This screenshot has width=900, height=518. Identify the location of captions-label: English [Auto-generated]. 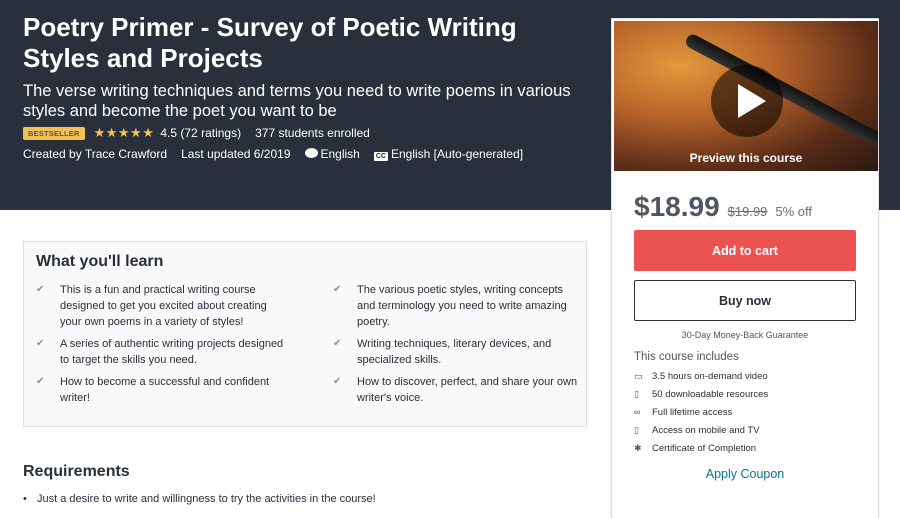
(457, 154).